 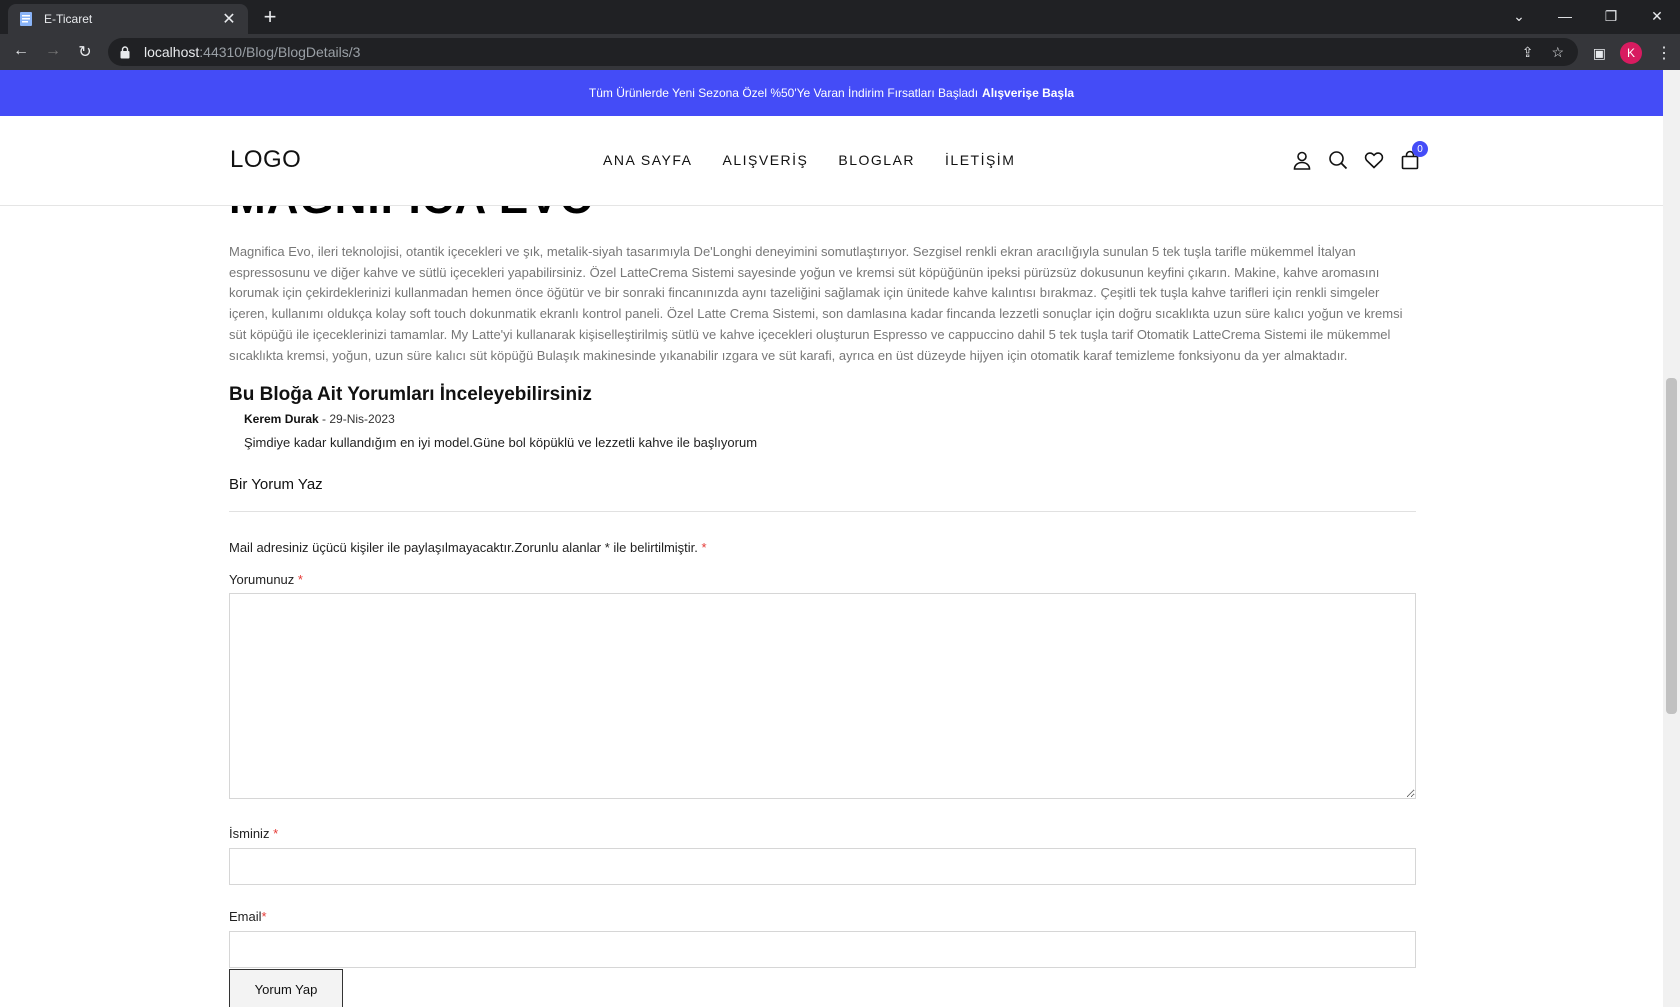 What do you see at coordinates (262, 579) in the screenshot?
I see `comment-label-text: Yorumunuz` at bounding box center [262, 579].